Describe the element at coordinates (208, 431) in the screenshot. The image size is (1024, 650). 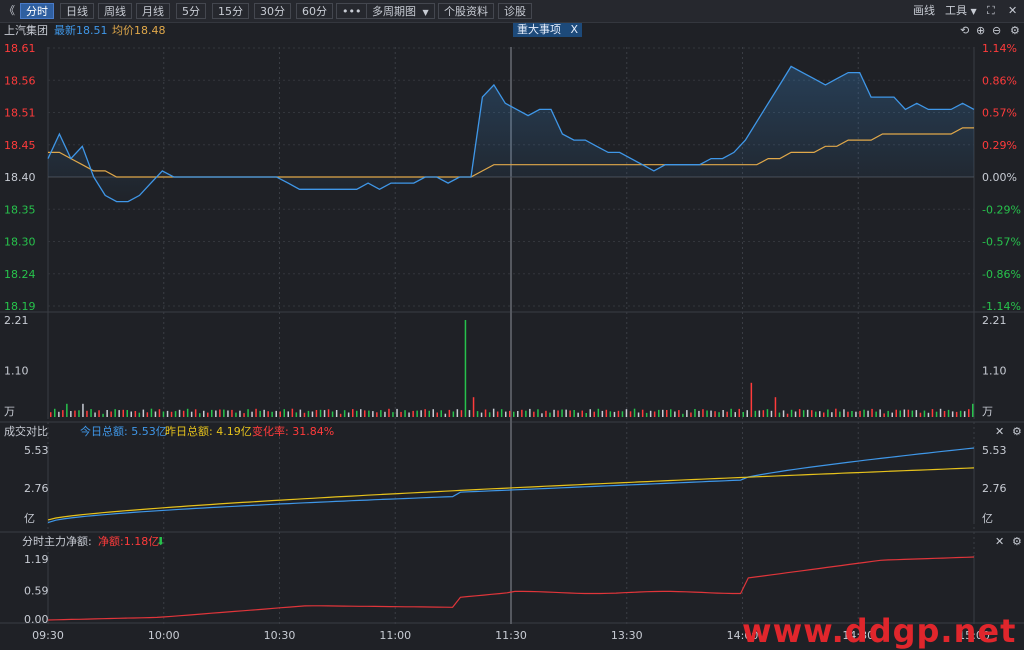
I see `yesterday-amount: 昨日总额: 4.19亿` at that location.